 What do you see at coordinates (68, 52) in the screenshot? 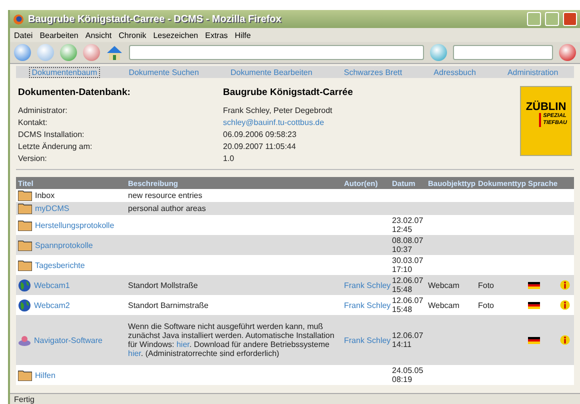
I see `reload-button` at bounding box center [68, 52].